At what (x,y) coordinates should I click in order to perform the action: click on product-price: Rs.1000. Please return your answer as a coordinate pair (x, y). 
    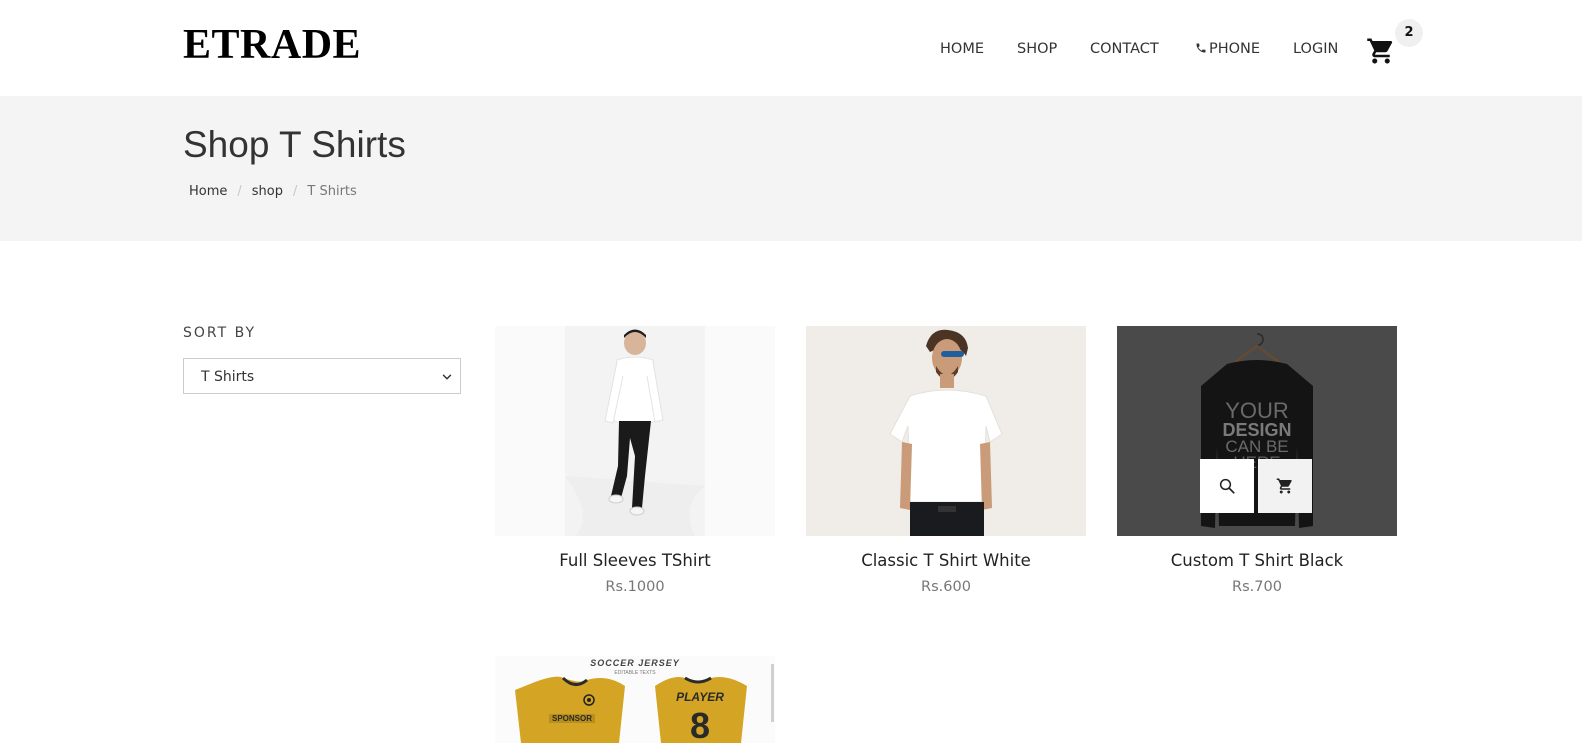
    Looking at the image, I should click on (635, 587).